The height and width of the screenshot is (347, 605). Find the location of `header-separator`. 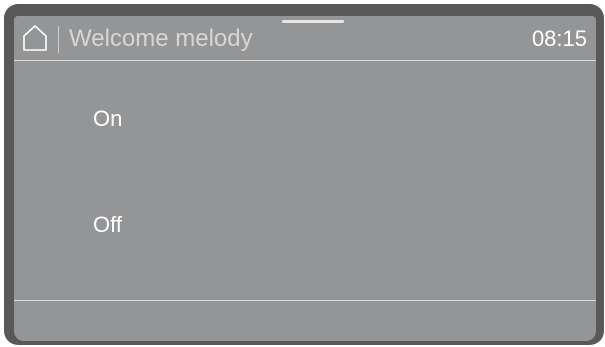

header-separator is located at coordinates (305, 60).